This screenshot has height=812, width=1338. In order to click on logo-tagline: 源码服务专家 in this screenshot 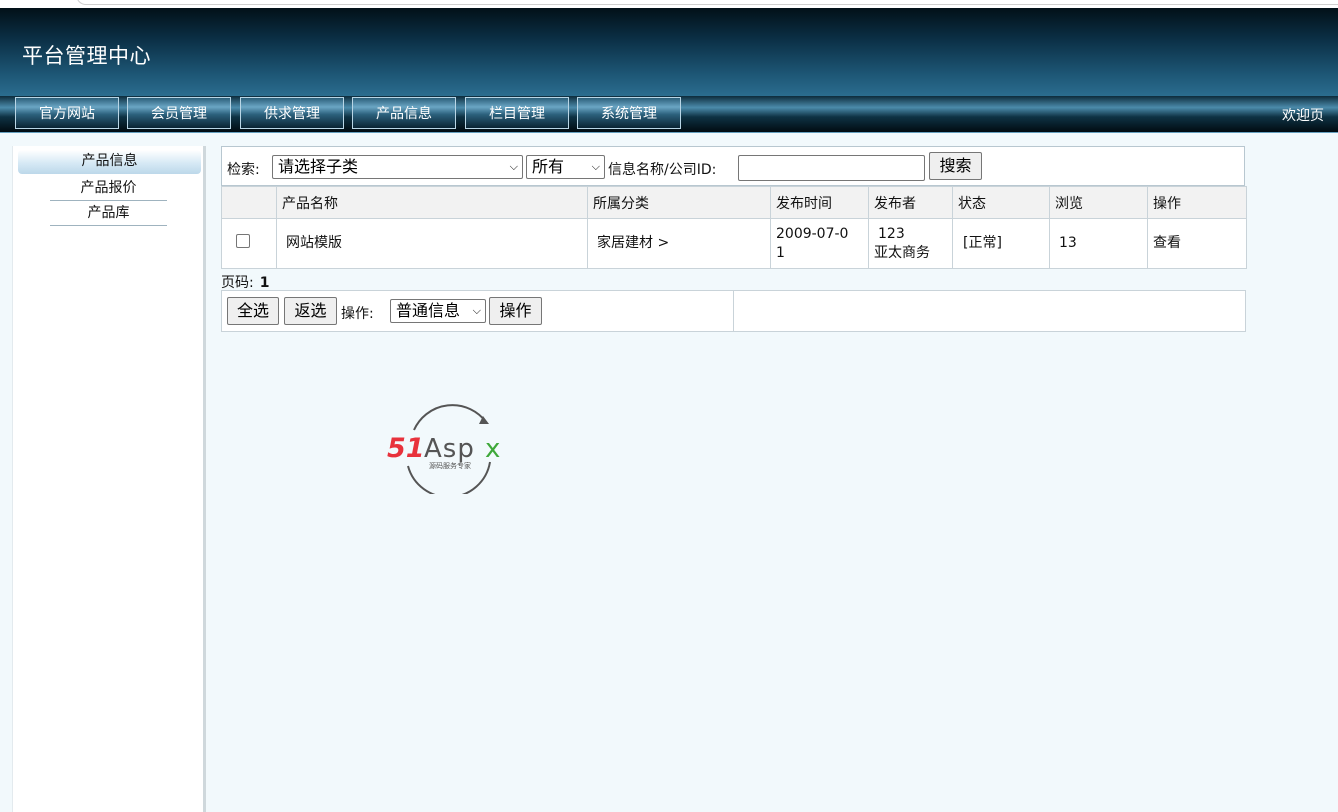, I will do `click(450, 465)`.